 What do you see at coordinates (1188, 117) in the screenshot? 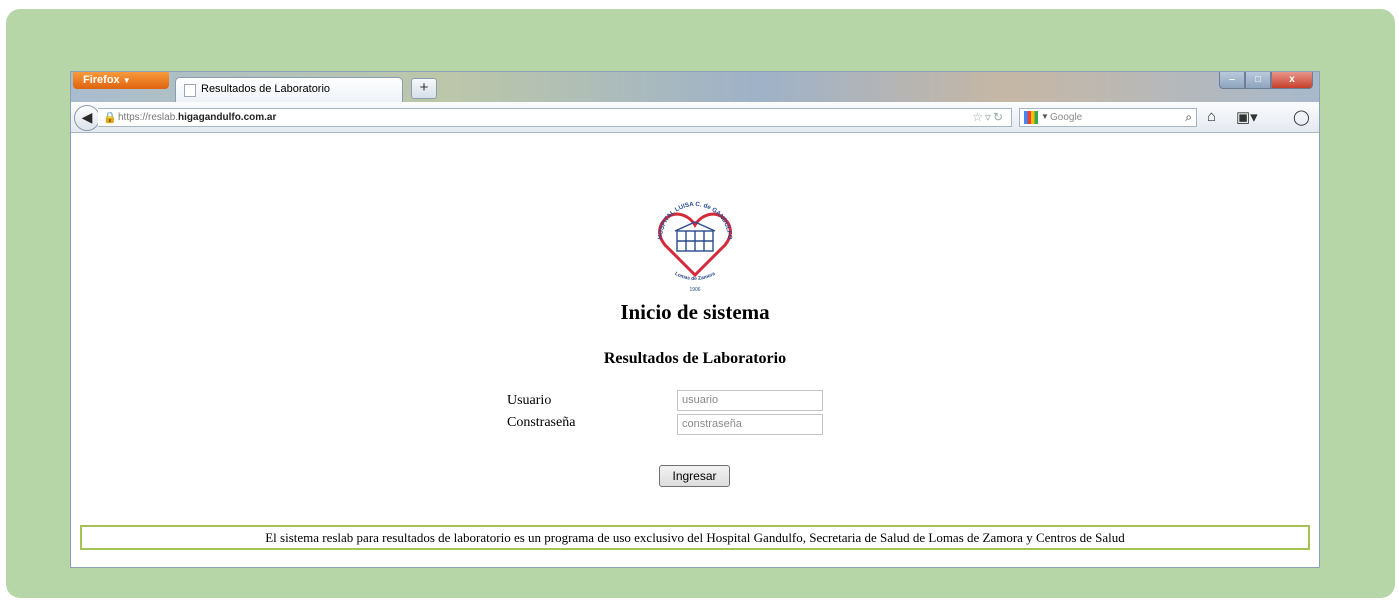
I see `magnifier-icon: ⌕` at bounding box center [1188, 117].